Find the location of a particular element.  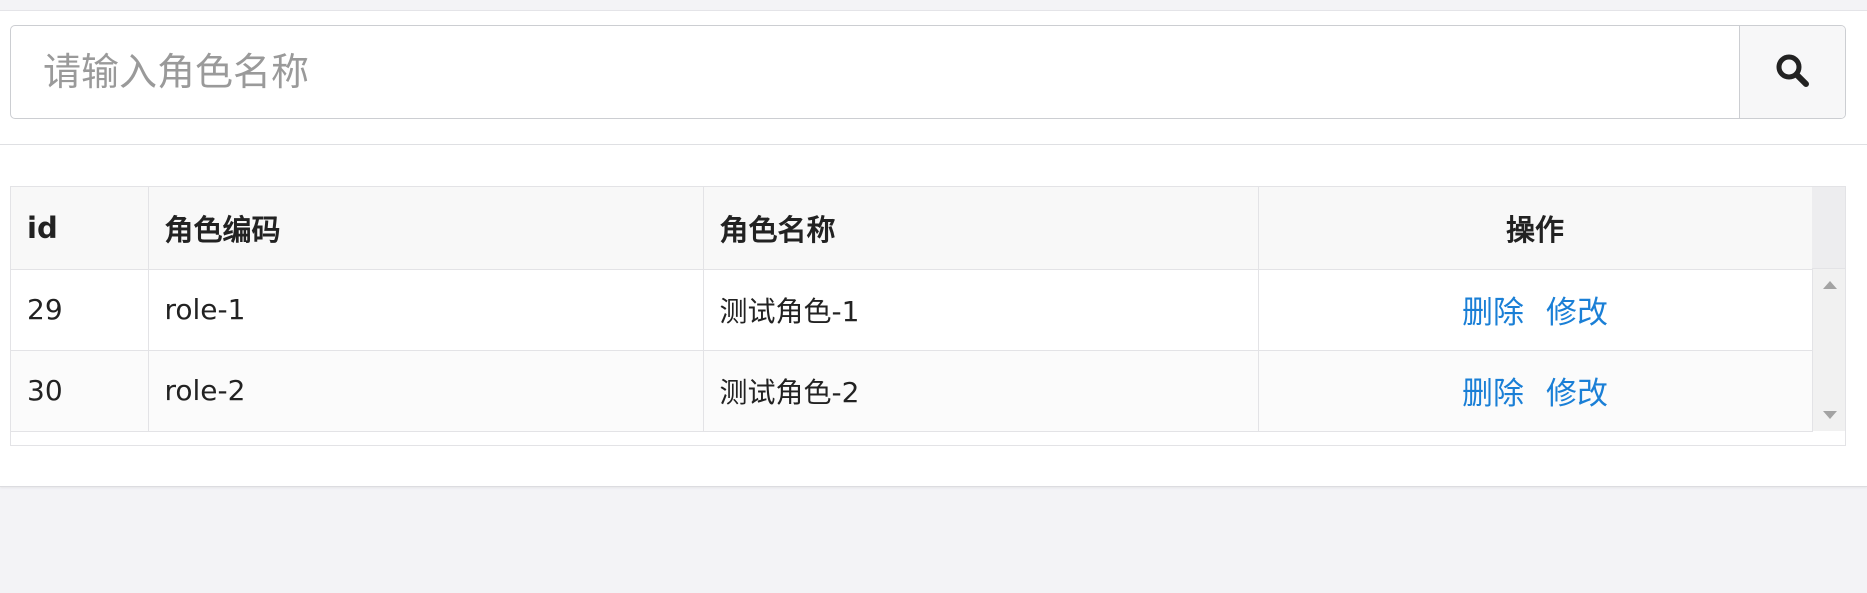

scroll-down-arrow-icon is located at coordinates (1830, 415).